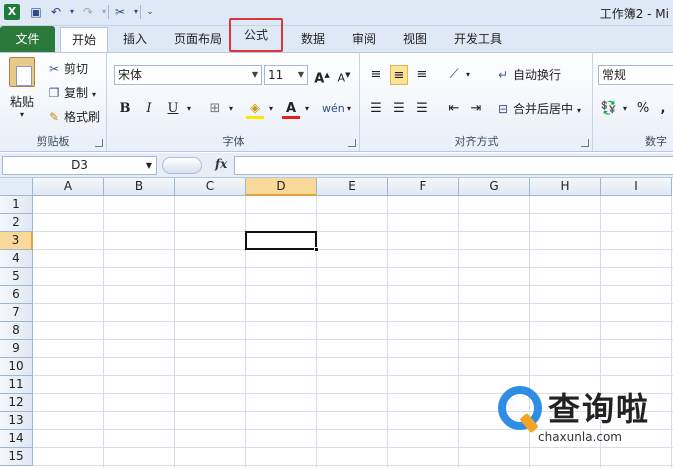 The image size is (673, 468). What do you see at coordinates (476, 109) in the screenshot?
I see `increase-indent-icon: ⇥` at bounding box center [476, 109].